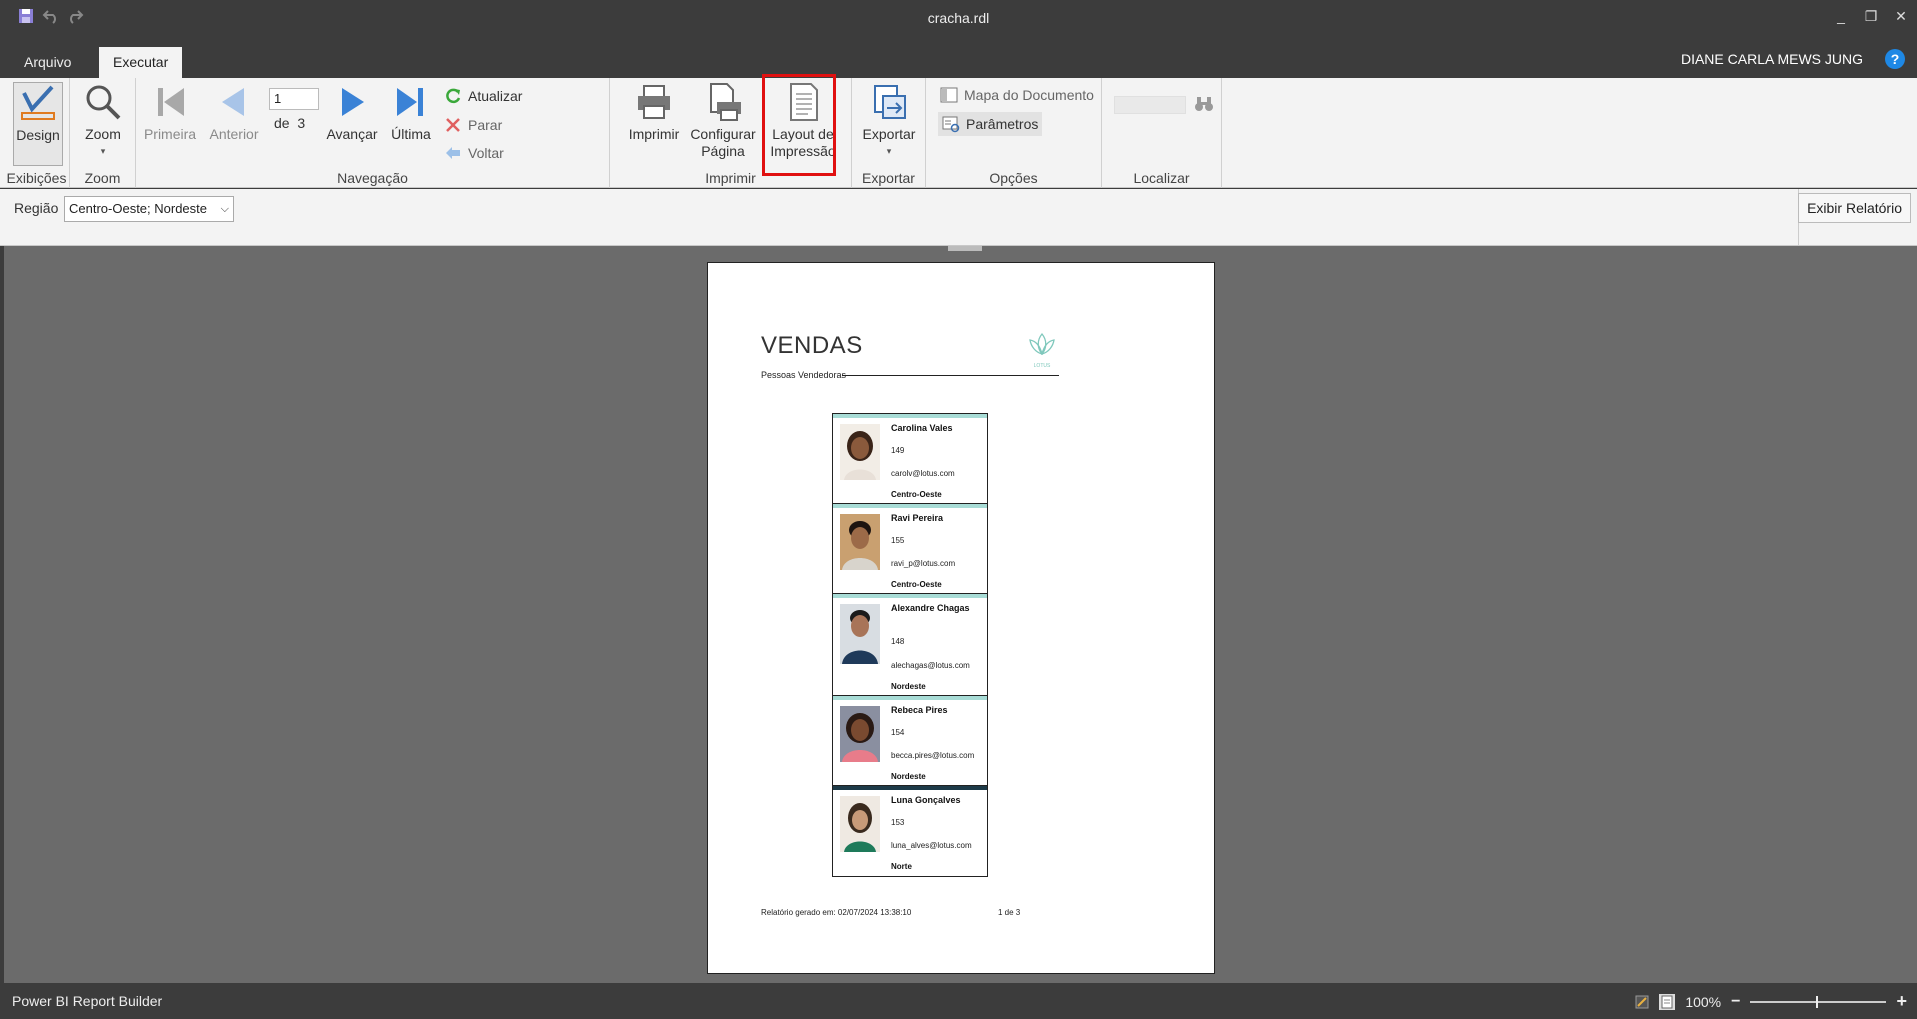 The width and height of the screenshot is (1917, 1019). What do you see at coordinates (171, 102) in the screenshot?
I see `first-page-icon` at bounding box center [171, 102].